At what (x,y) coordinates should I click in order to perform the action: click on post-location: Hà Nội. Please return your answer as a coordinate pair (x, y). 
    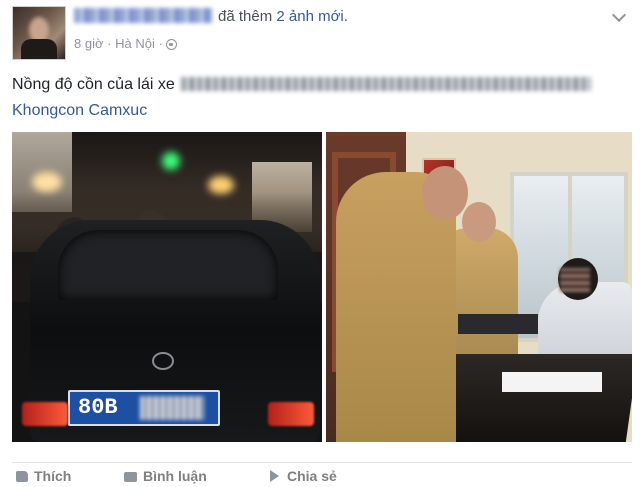
    Looking at the image, I should click on (135, 43).